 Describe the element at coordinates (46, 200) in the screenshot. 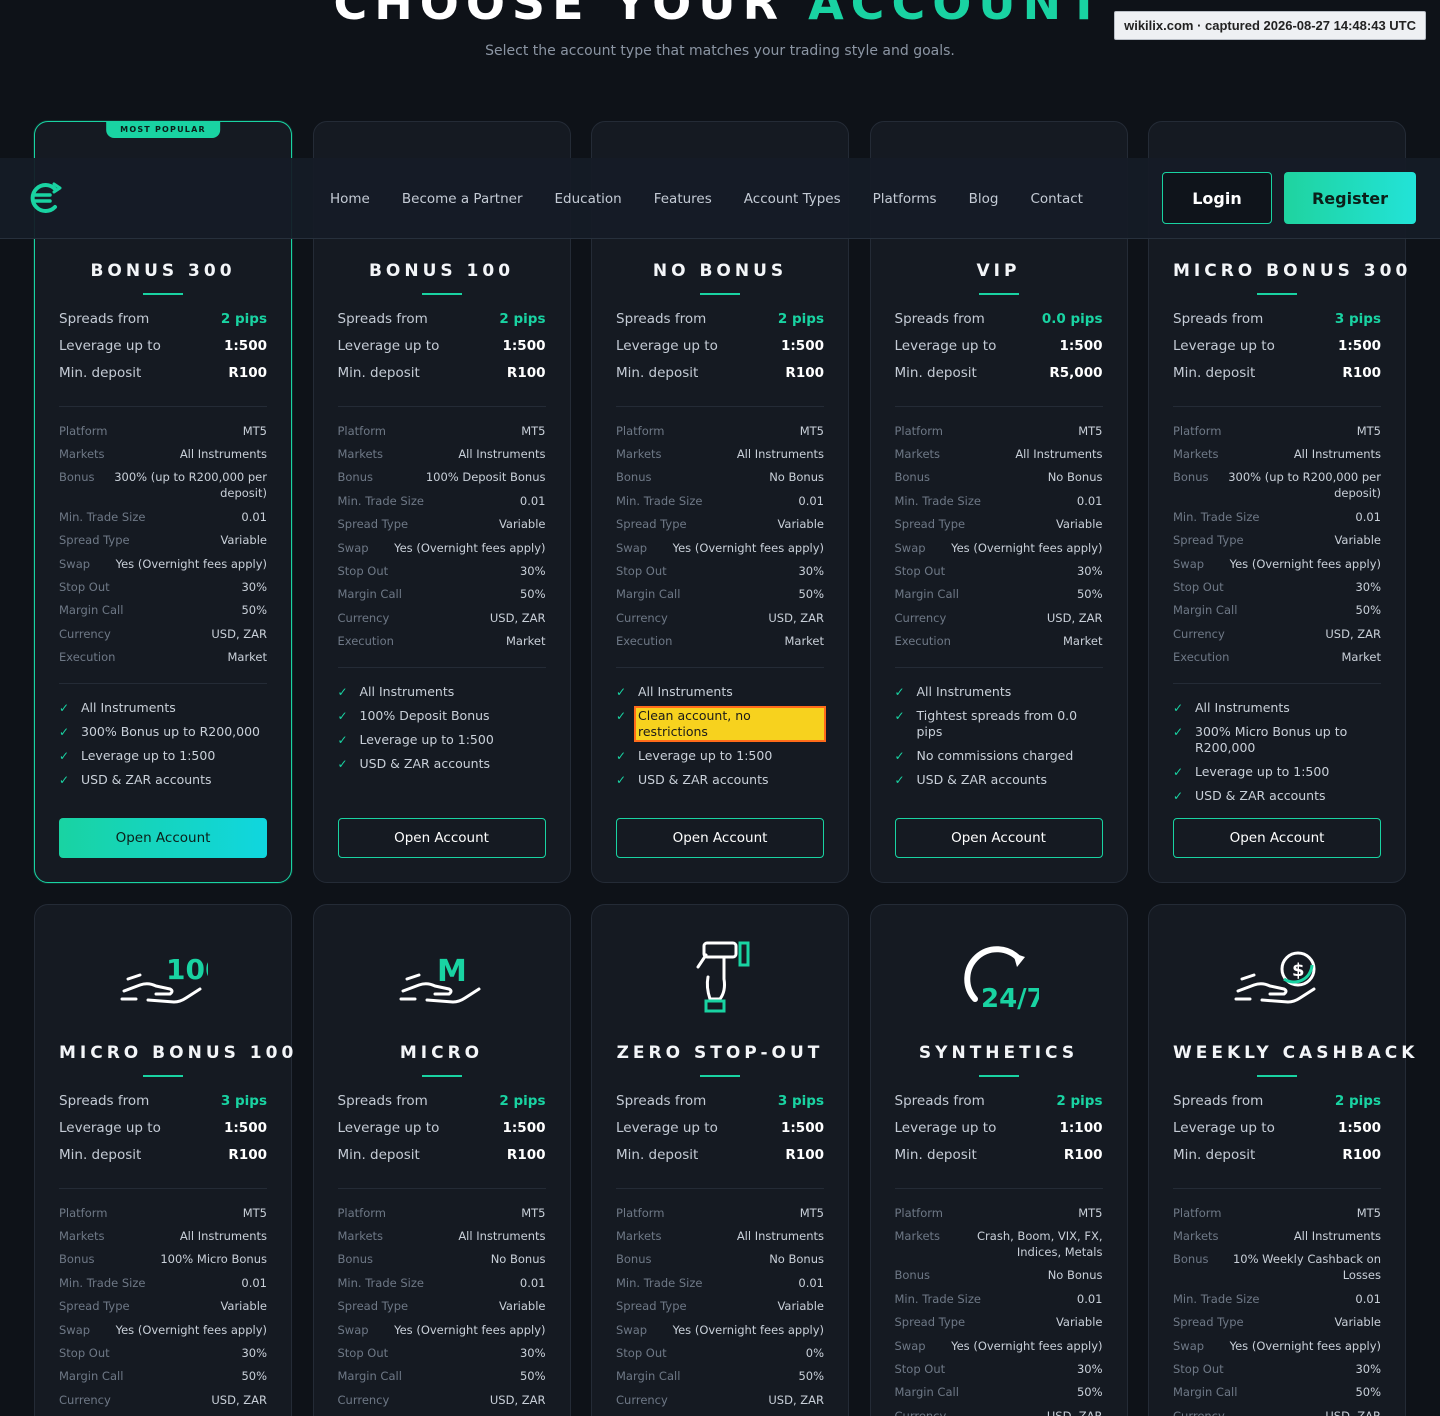

I see `brand-logo-icon` at that location.